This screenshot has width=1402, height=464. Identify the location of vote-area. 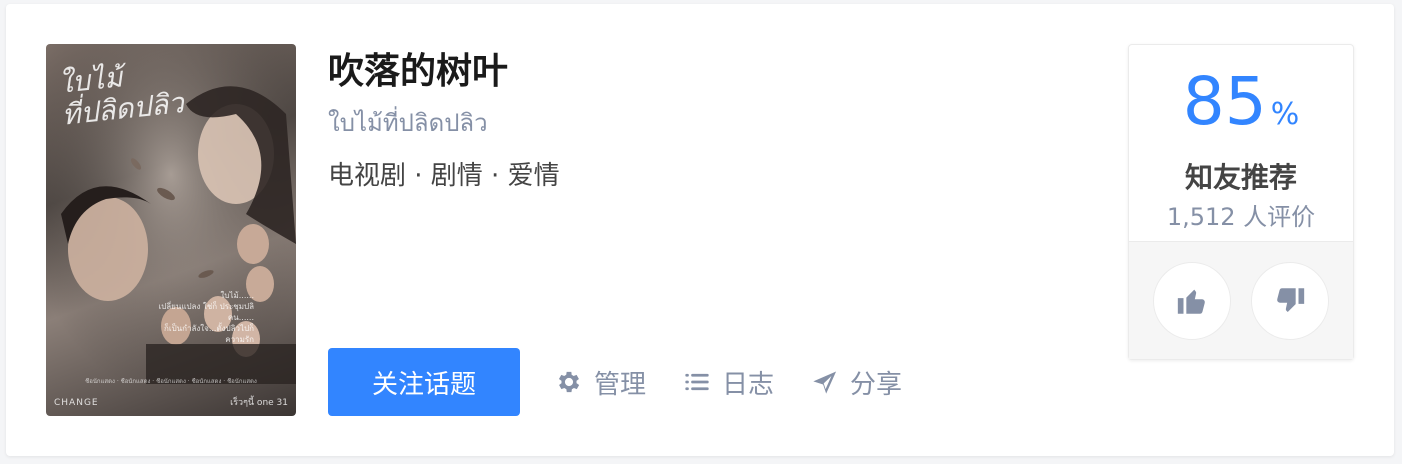
(1241, 300).